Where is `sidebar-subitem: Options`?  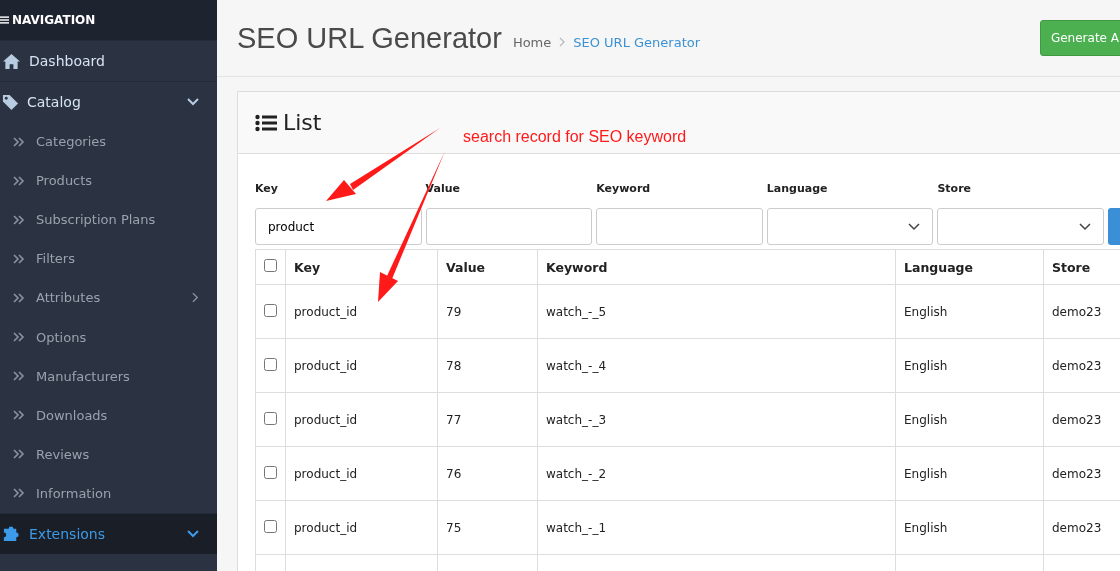 sidebar-subitem: Options is located at coordinates (108, 337).